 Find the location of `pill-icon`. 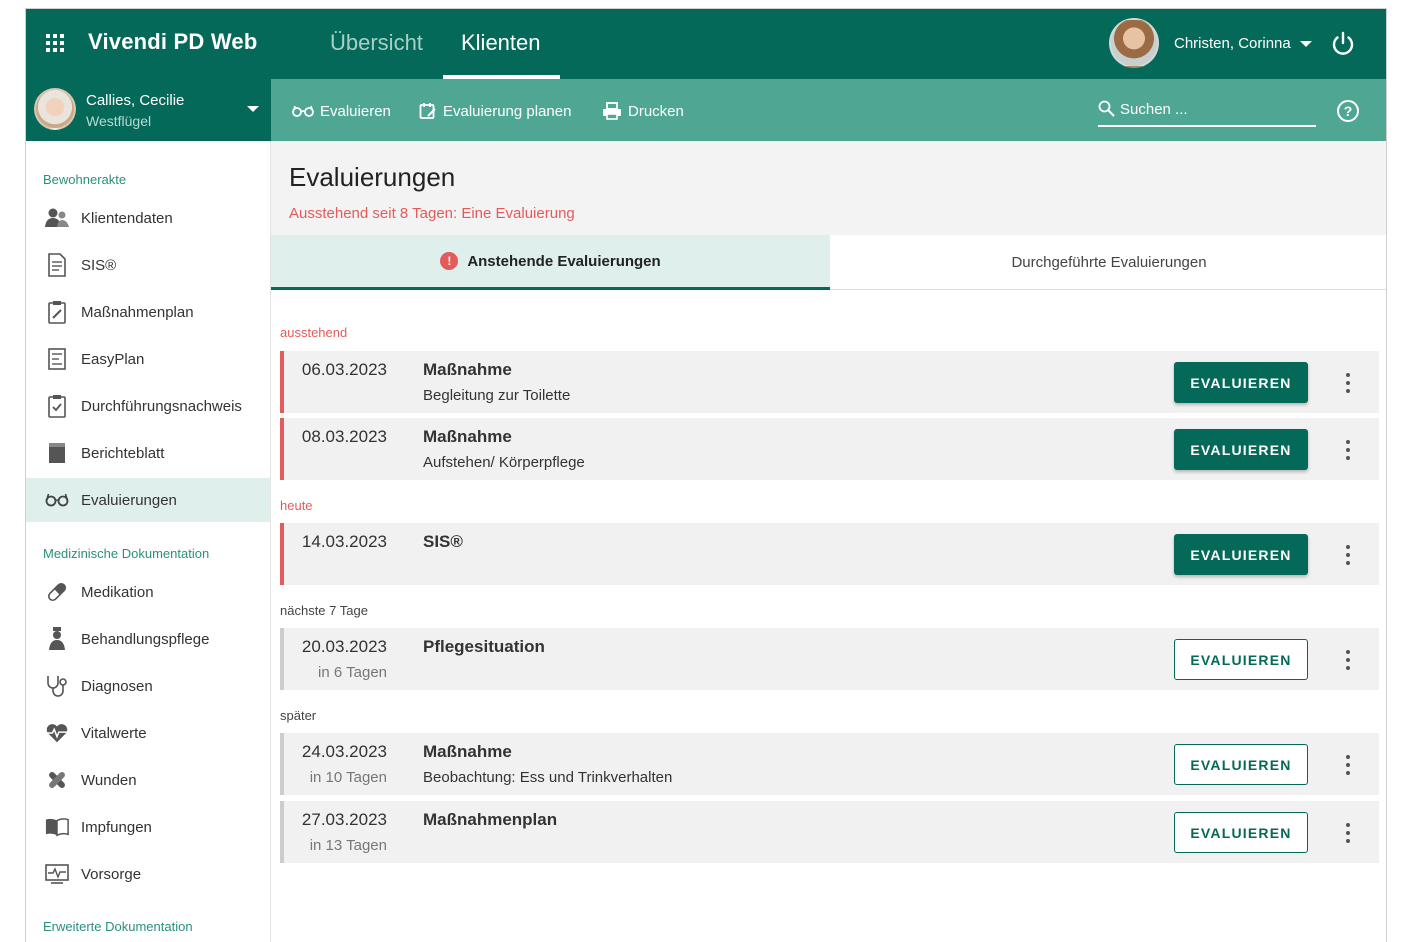

pill-icon is located at coordinates (57, 592).